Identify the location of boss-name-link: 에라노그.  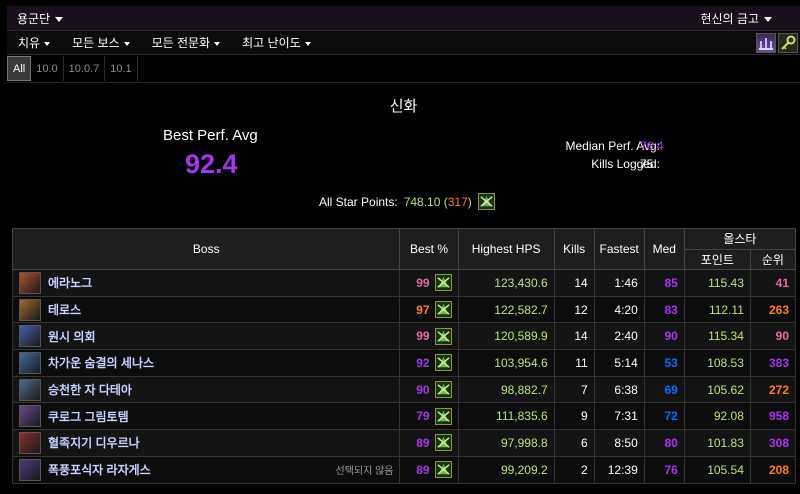
(70, 282).